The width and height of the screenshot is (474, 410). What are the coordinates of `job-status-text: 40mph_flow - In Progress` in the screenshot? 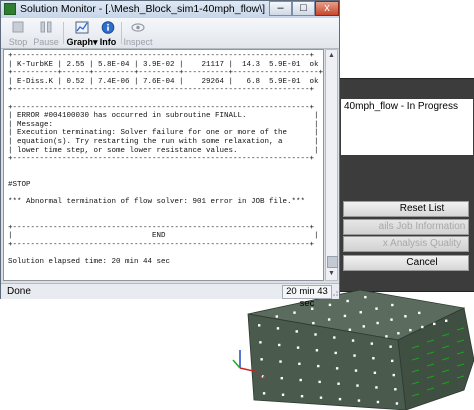 It's located at (407, 127).